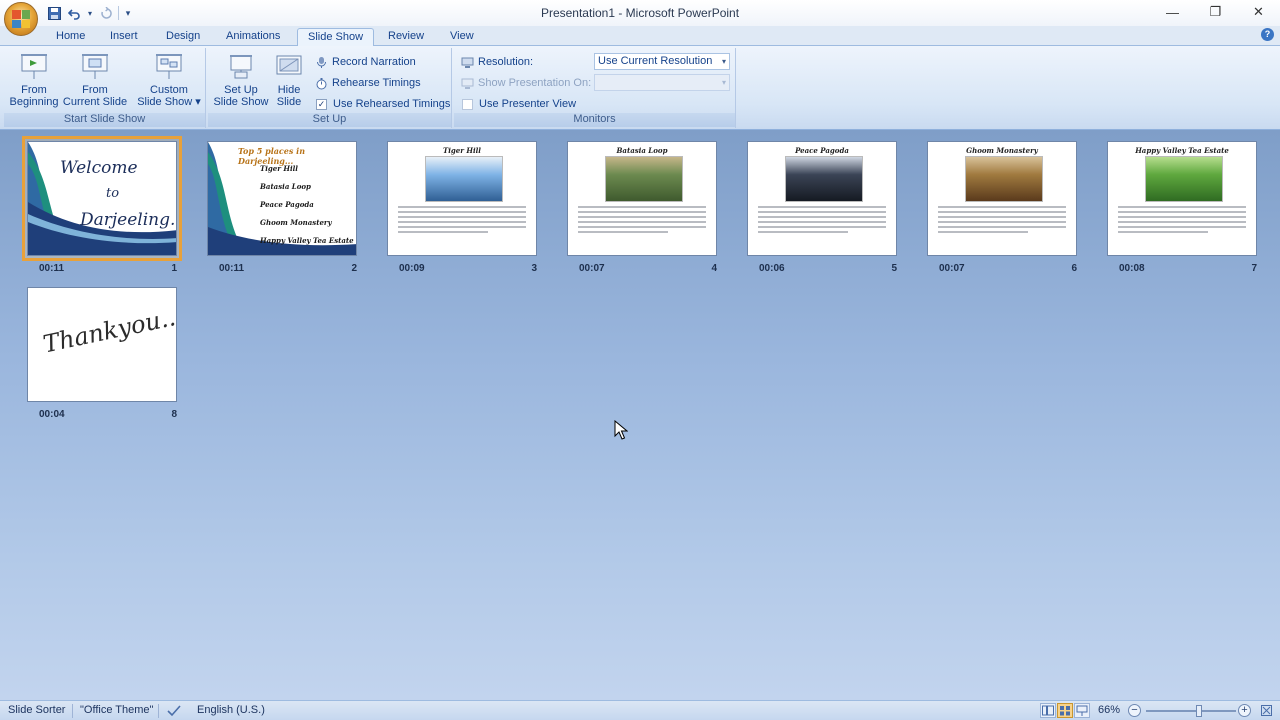  Describe the element at coordinates (1082, 710) in the screenshot. I see `slide-show-view-button` at that location.